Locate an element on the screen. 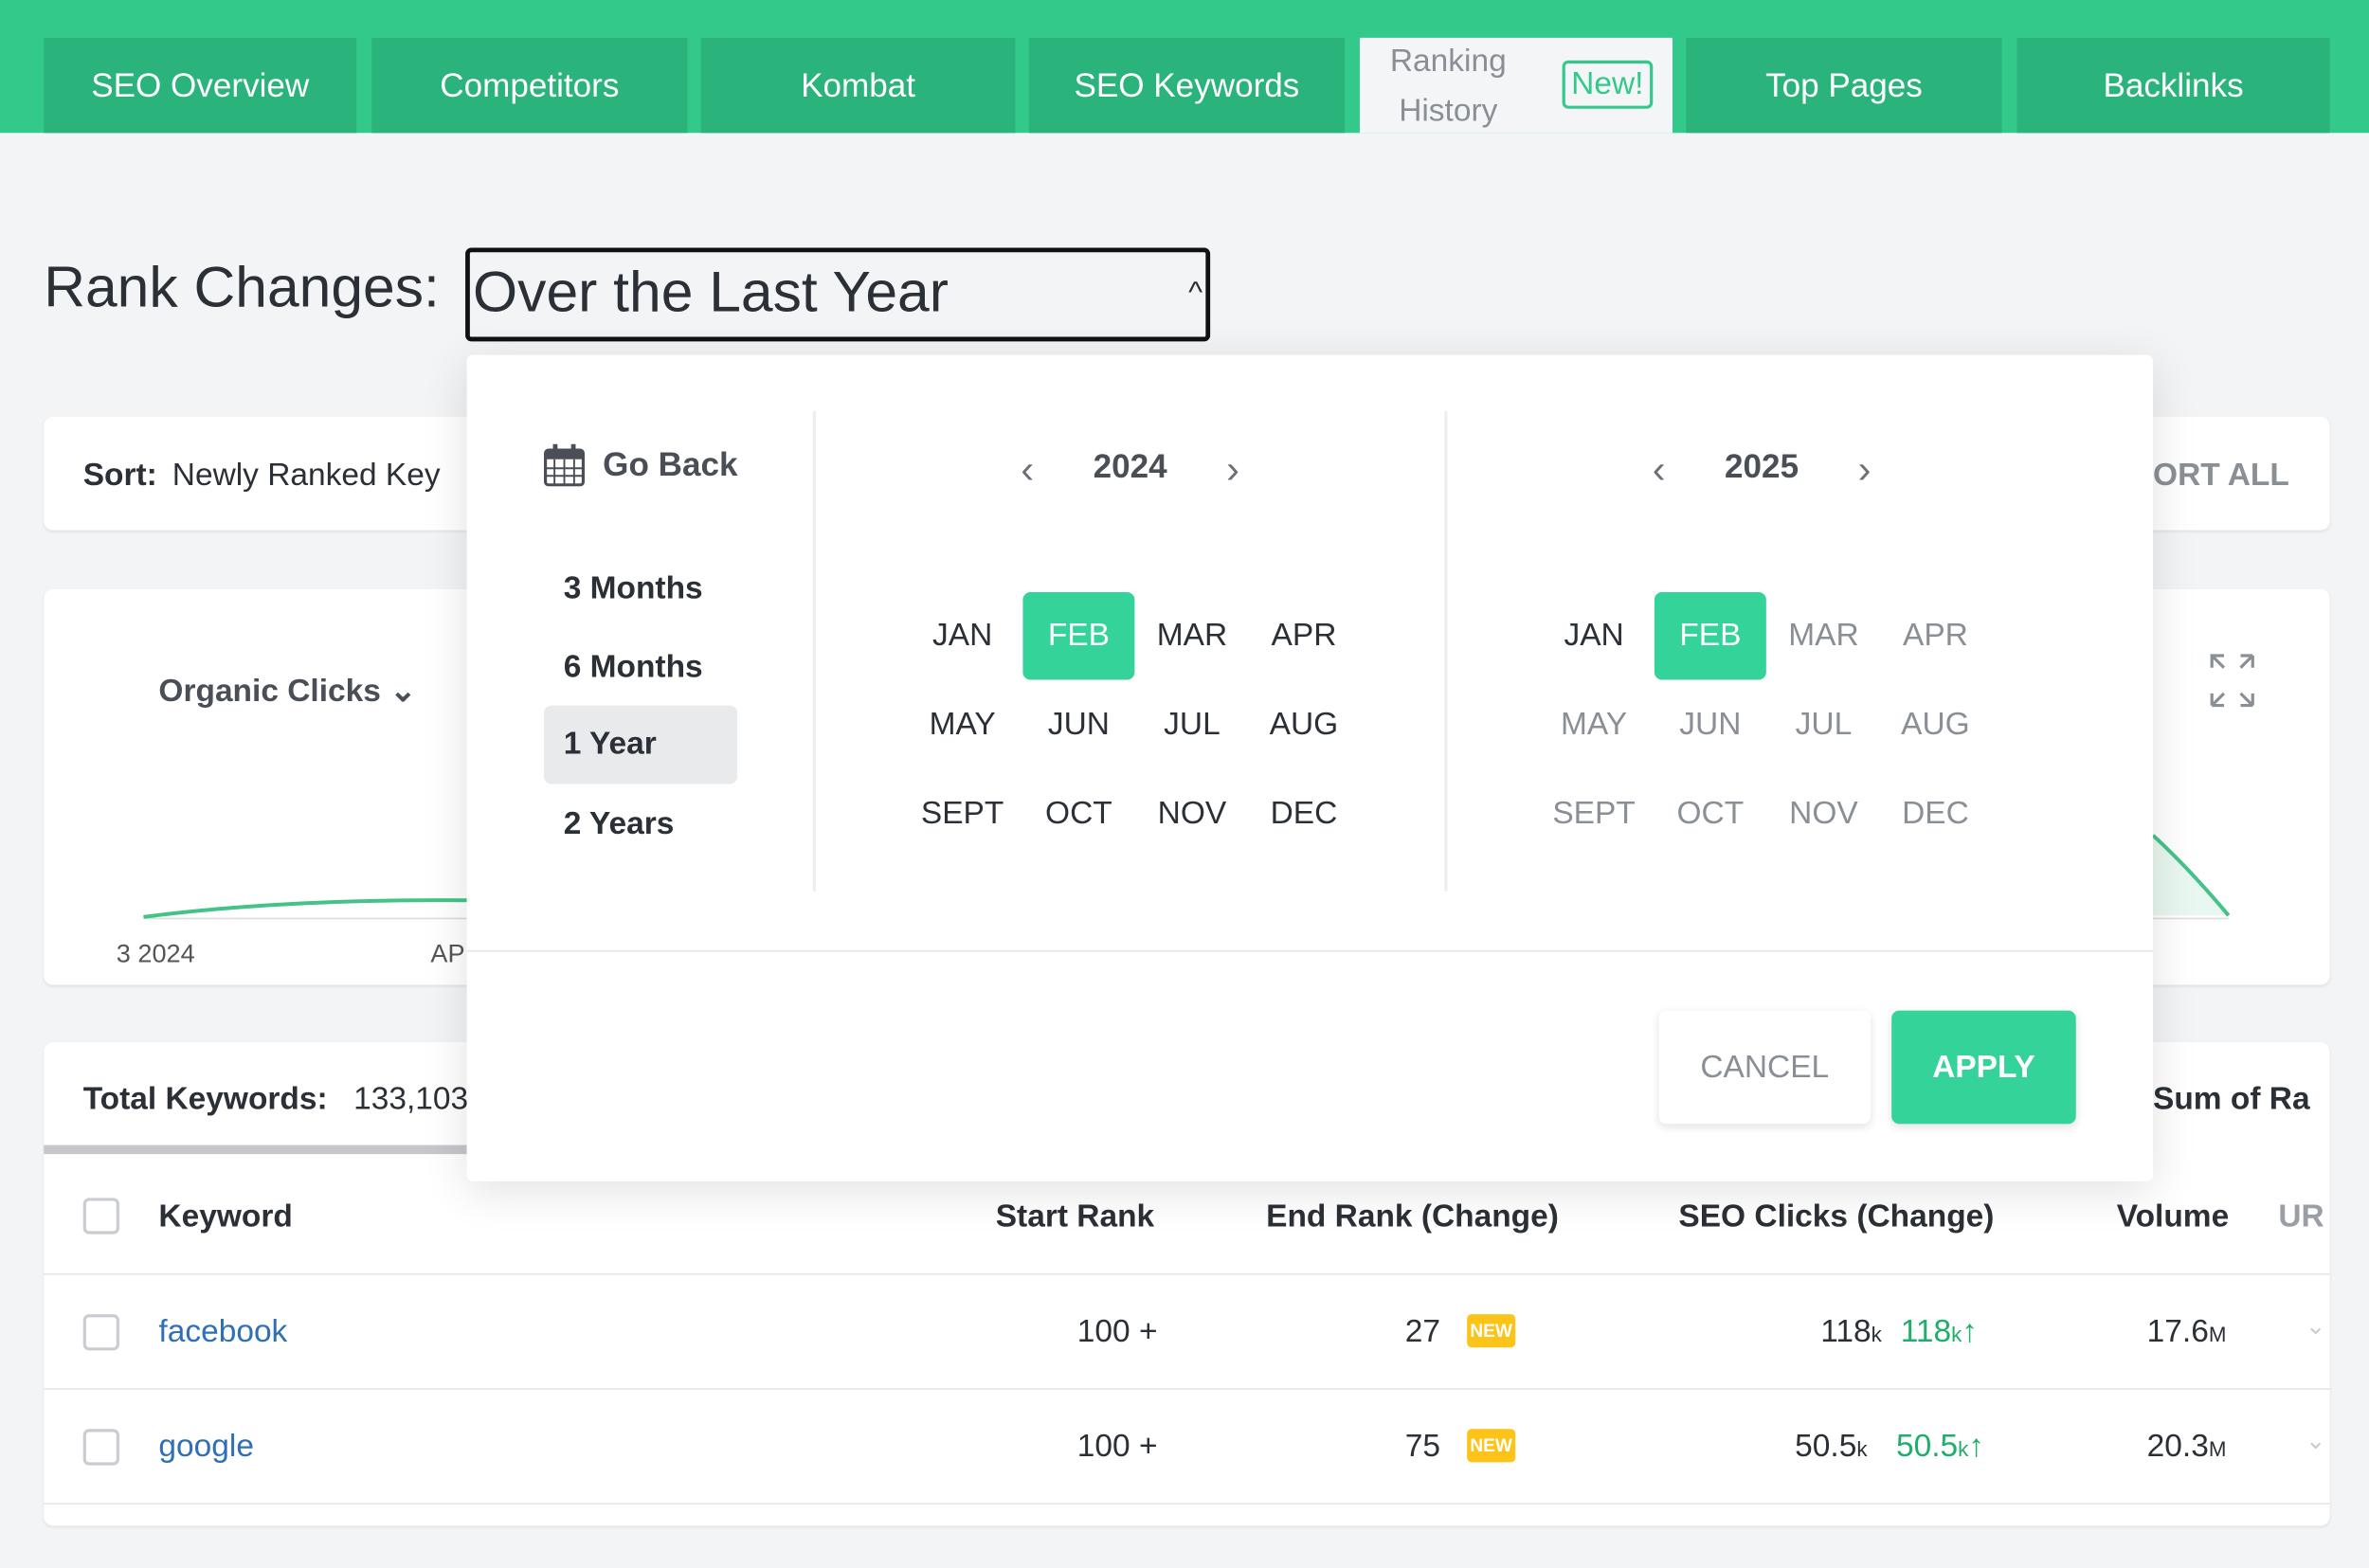 The height and width of the screenshot is (1568, 2369). preset-1-year: 1 Year is located at coordinates (640, 744).